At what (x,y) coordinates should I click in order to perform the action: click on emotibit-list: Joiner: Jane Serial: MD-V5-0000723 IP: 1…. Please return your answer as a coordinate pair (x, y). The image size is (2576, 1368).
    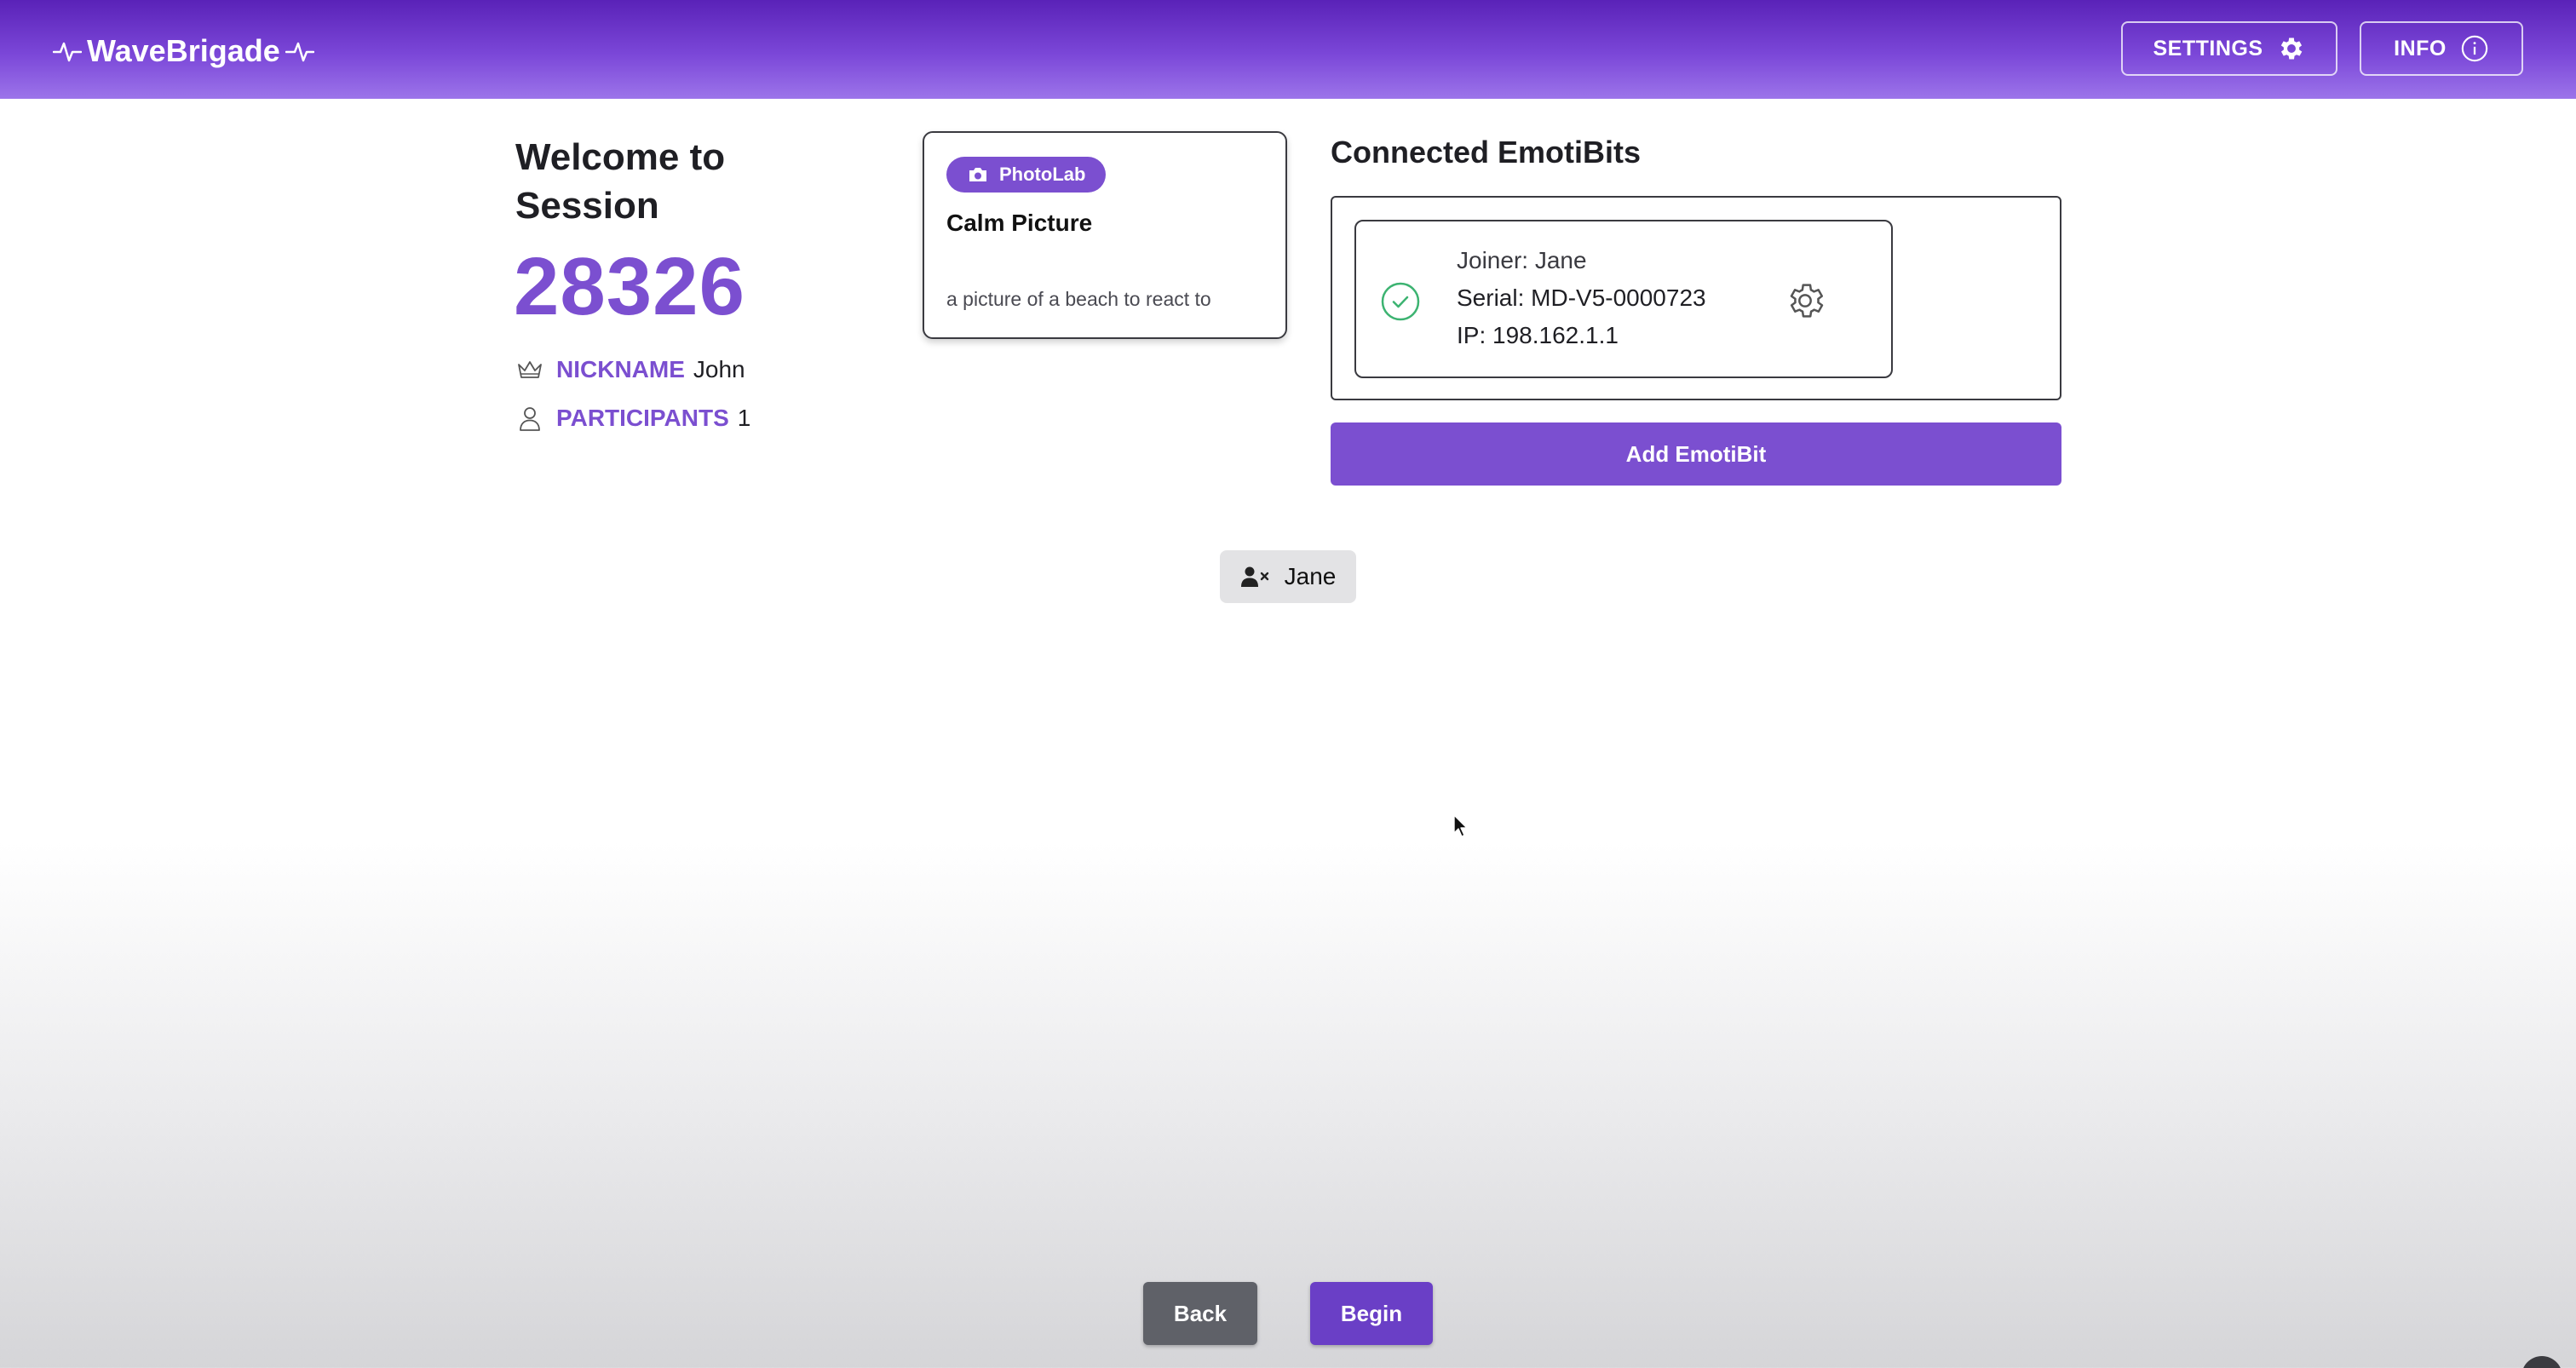
    Looking at the image, I should click on (1696, 298).